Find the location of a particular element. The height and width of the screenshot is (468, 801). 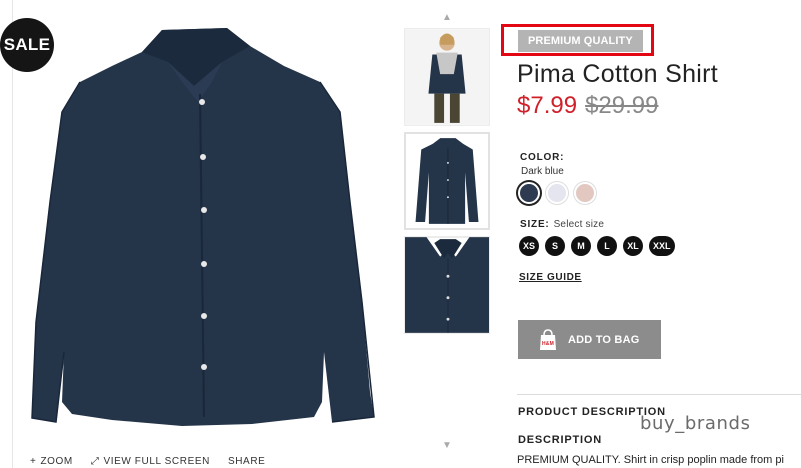

size-row: SIZE: Select size is located at coordinates (562, 224).